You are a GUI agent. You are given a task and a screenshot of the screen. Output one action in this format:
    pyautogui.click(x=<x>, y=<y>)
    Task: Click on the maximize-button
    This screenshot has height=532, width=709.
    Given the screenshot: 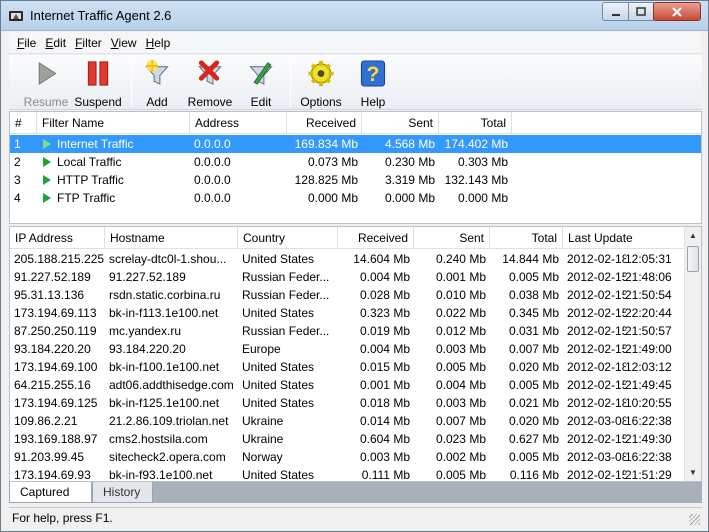 What is the action you would take?
    pyautogui.click(x=641, y=11)
    